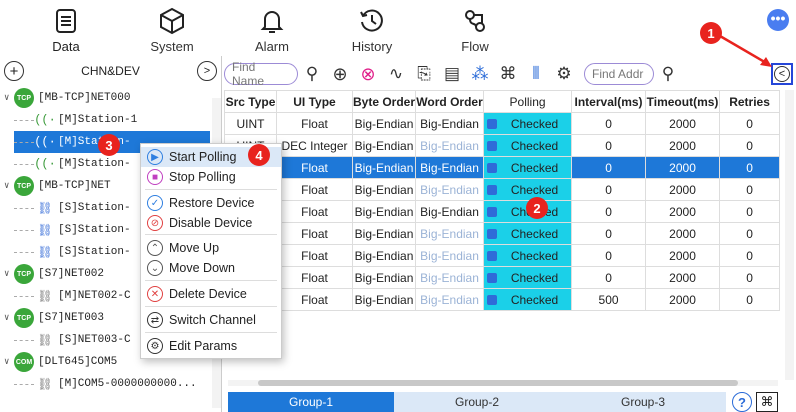 This screenshot has height=412, width=796. Describe the element at coordinates (683, 101) in the screenshot. I see `col-header: Timeout(ms)` at that location.